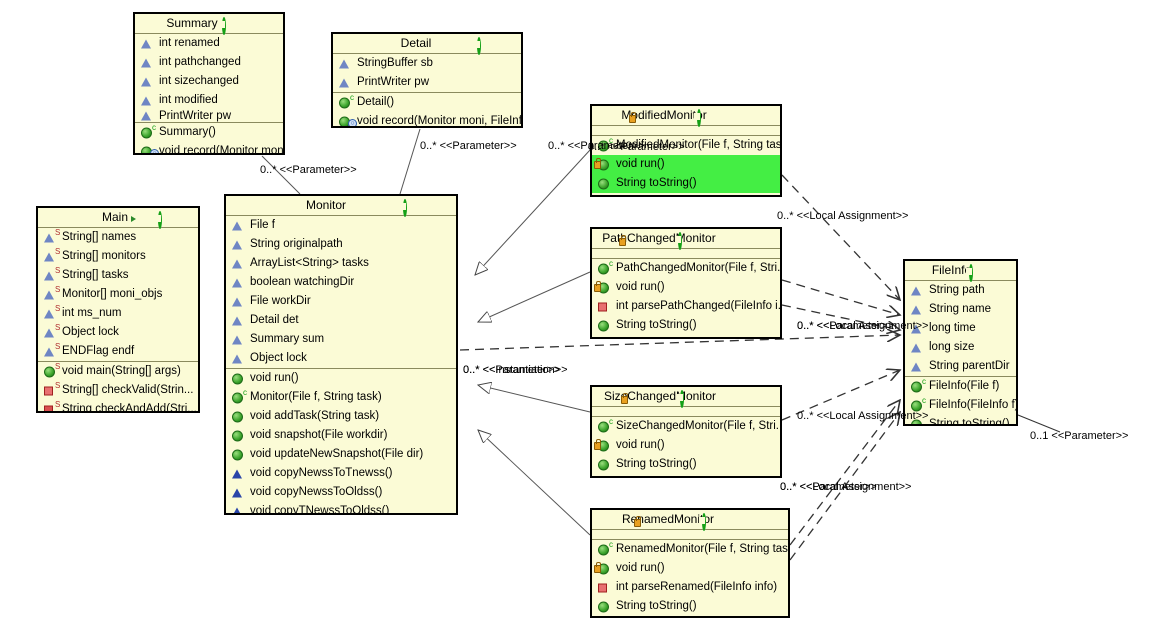  I want to click on attribute-row: String path, so click(960, 290).